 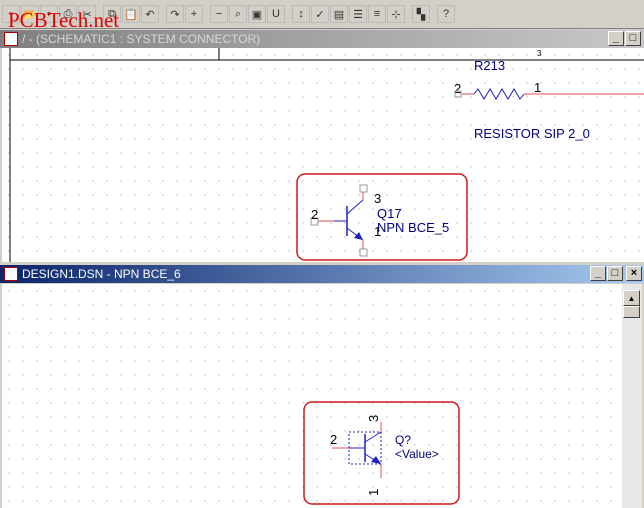 What do you see at coordinates (131, 14) in the screenshot?
I see `paste-icon: 📋` at bounding box center [131, 14].